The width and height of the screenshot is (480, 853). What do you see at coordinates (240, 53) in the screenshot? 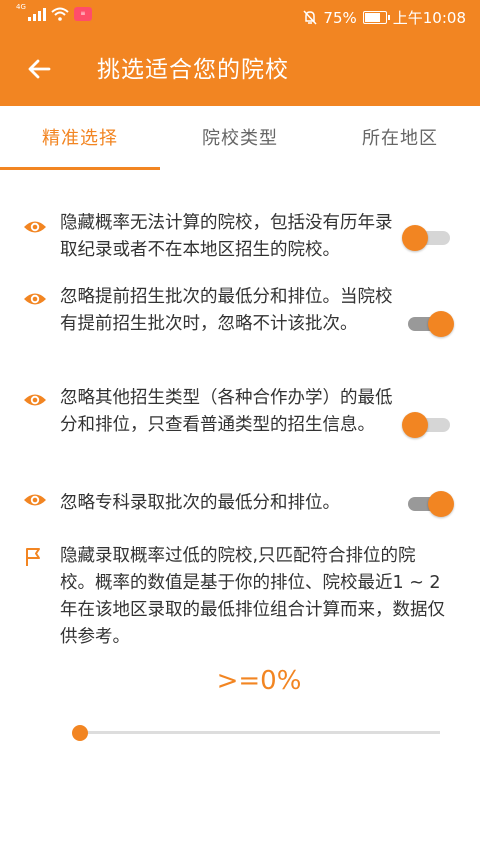
I see `app-bar: 4G ≡ 75% 上午10:08 挑选适合您的院校` at bounding box center [240, 53].